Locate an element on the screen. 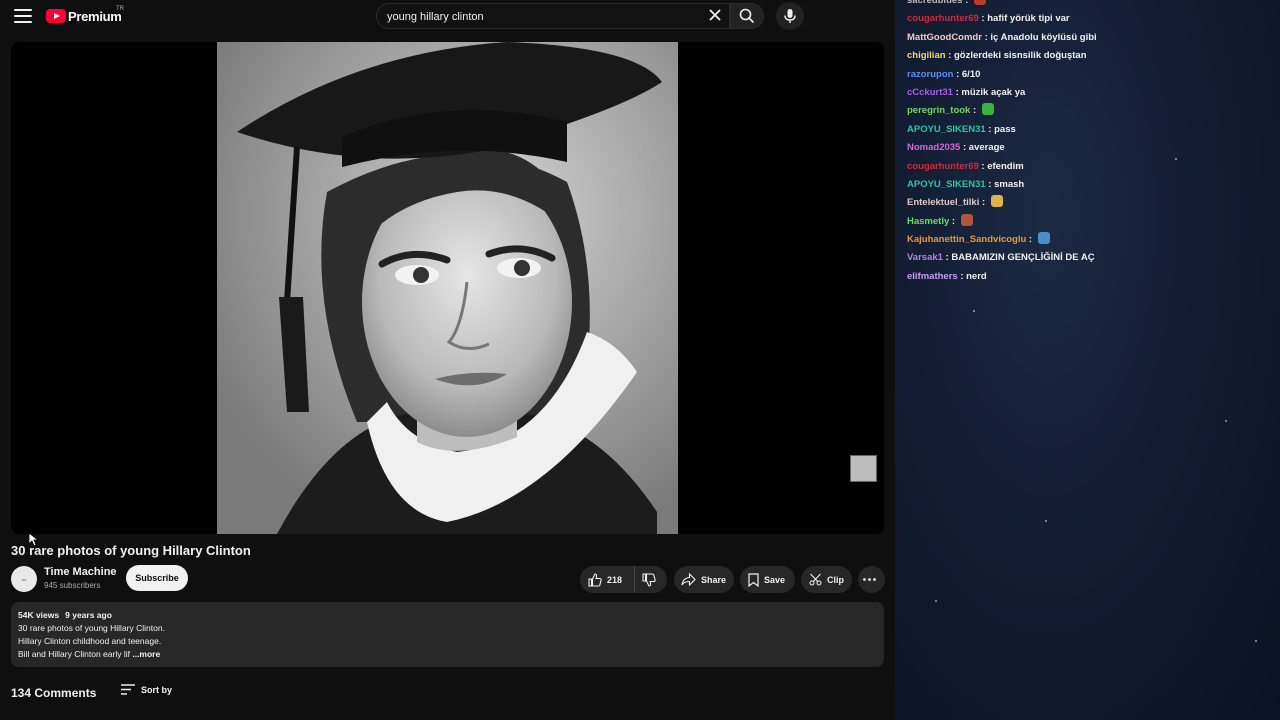 Image resolution: width=1280 pixels, height=720 pixels. description-meta: 54K views 9 years ago is located at coordinates (447, 615).